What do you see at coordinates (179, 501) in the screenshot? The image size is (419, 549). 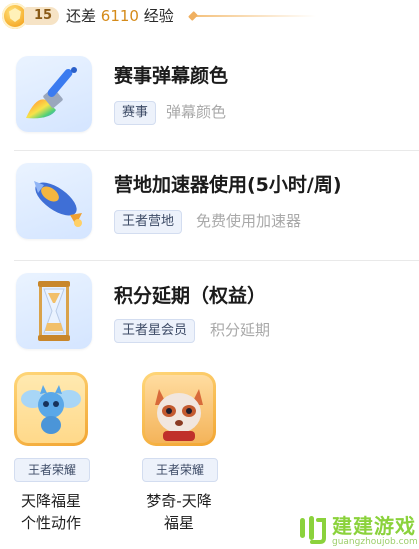 I see `card-name-line1: 梦奇-天降` at bounding box center [179, 501].